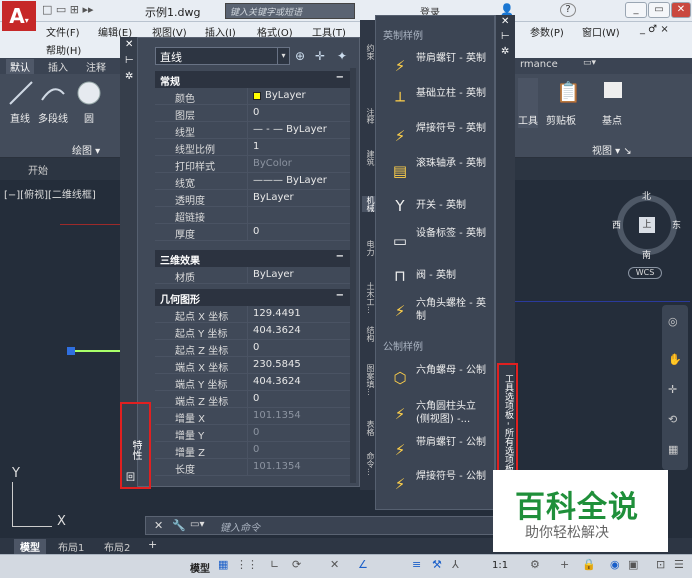  Describe the element at coordinates (252, 348) in the screenshot. I see `prop-row-startz: 起点 Z 坐标 0` at that location.